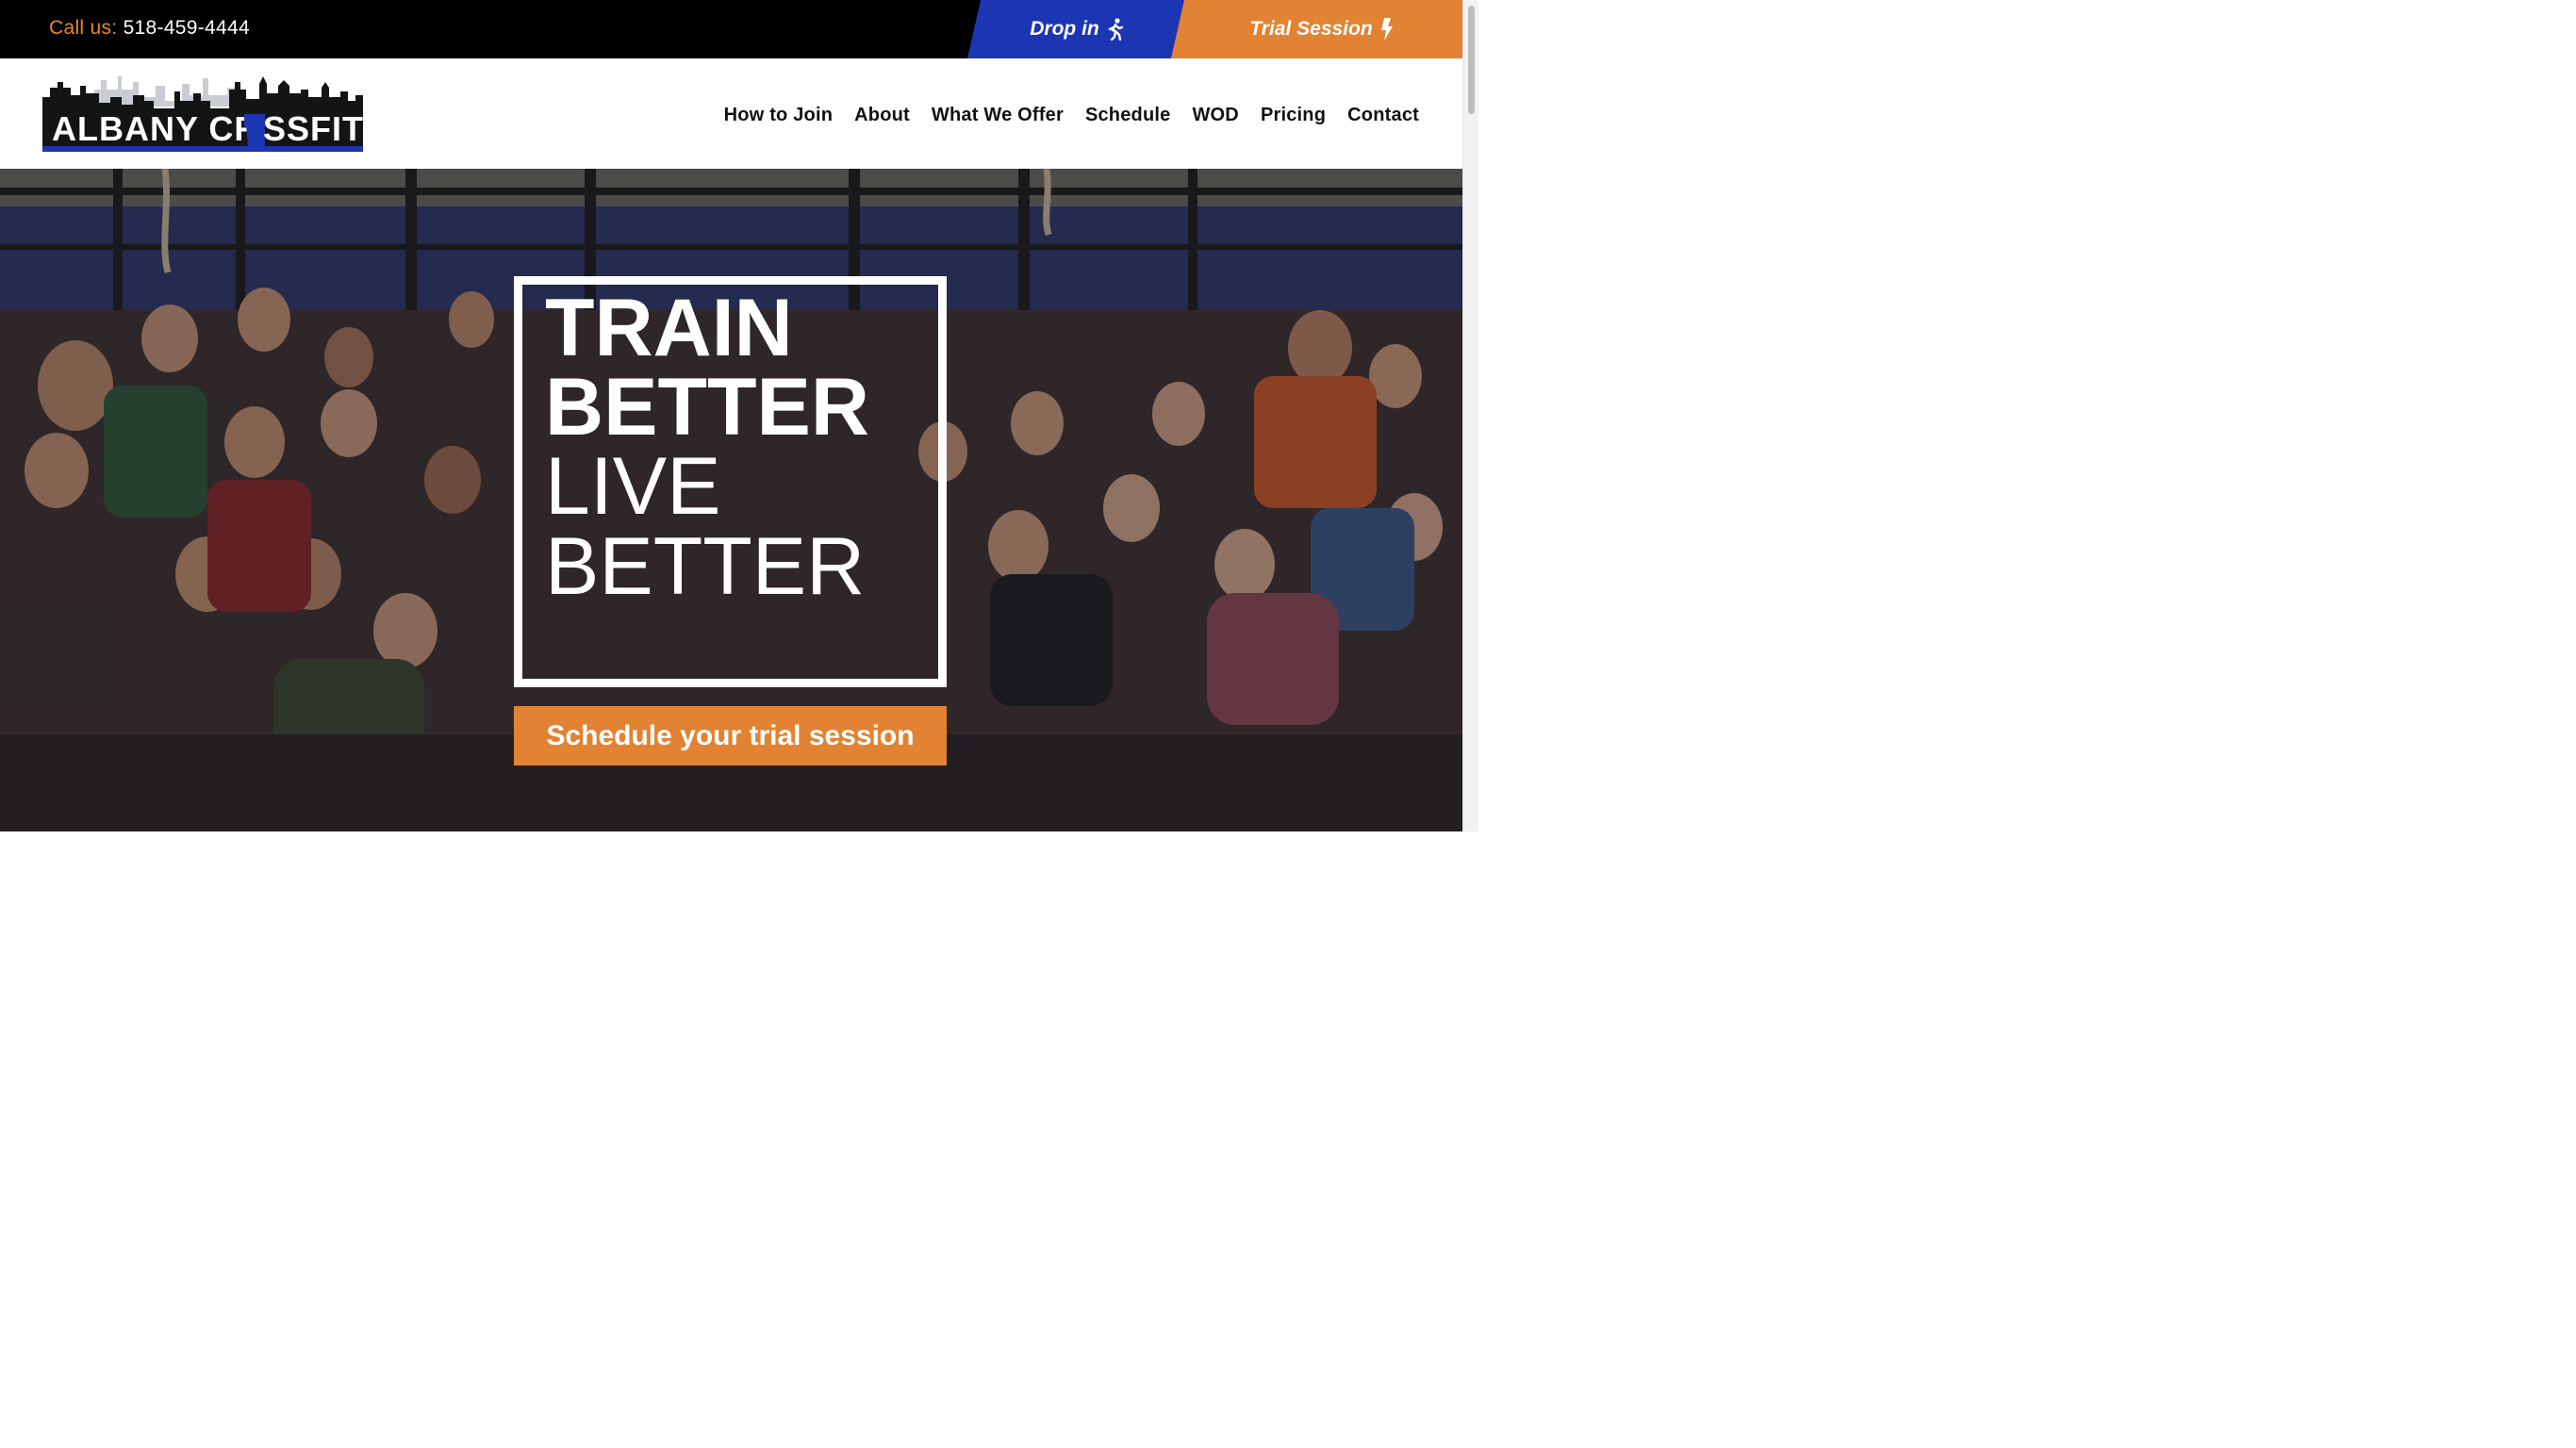  What do you see at coordinates (882, 115) in the screenshot?
I see `nav-about: About` at bounding box center [882, 115].